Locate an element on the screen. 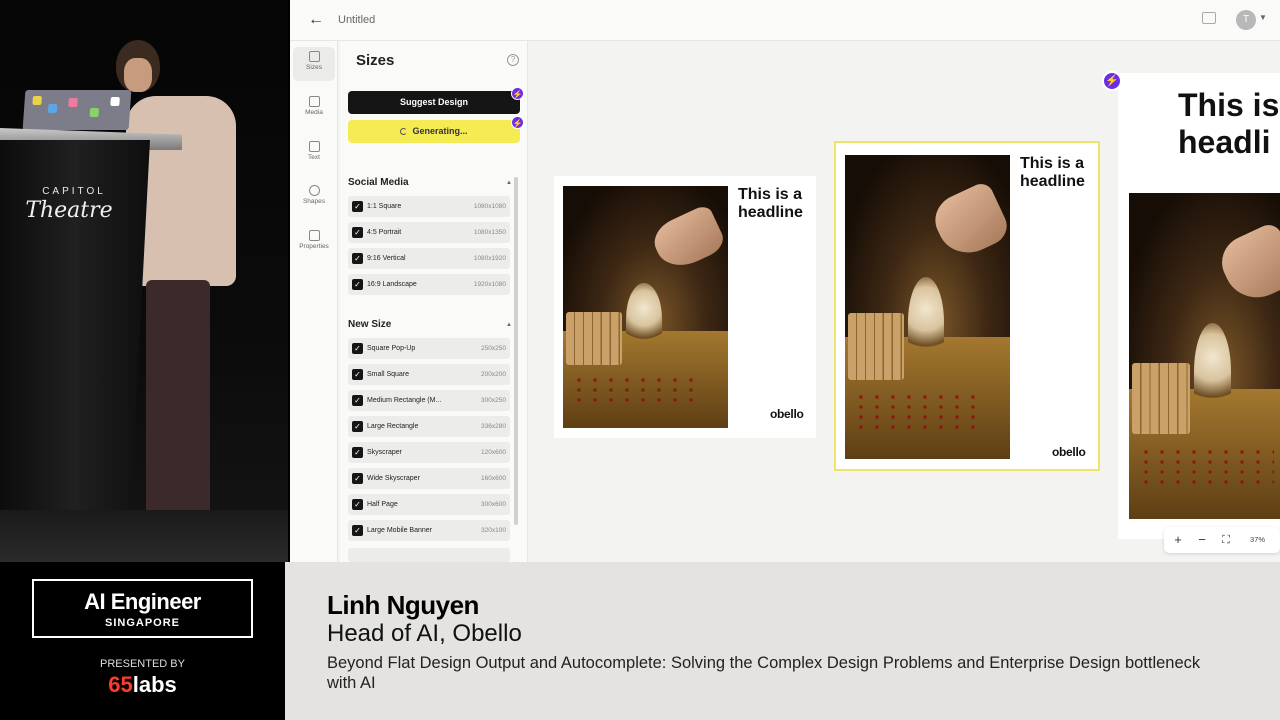 Image resolution: width=1280 pixels, height=720 pixels. panel-title: Sizes is located at coordinates (375, 60).